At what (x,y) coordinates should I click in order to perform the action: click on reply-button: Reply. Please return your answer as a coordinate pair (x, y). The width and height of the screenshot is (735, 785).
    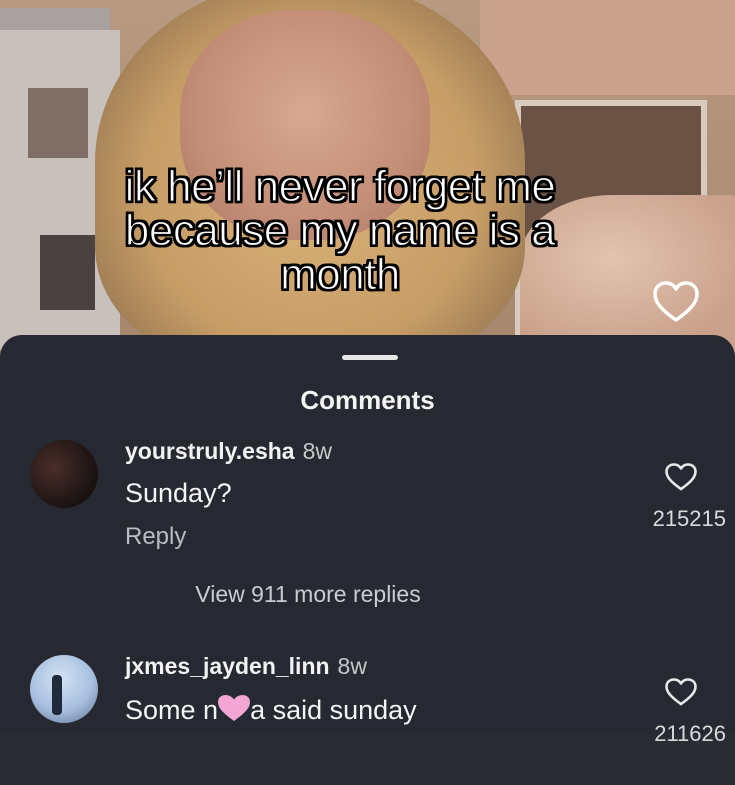
    Looking at the image, I should click on (155, 537).